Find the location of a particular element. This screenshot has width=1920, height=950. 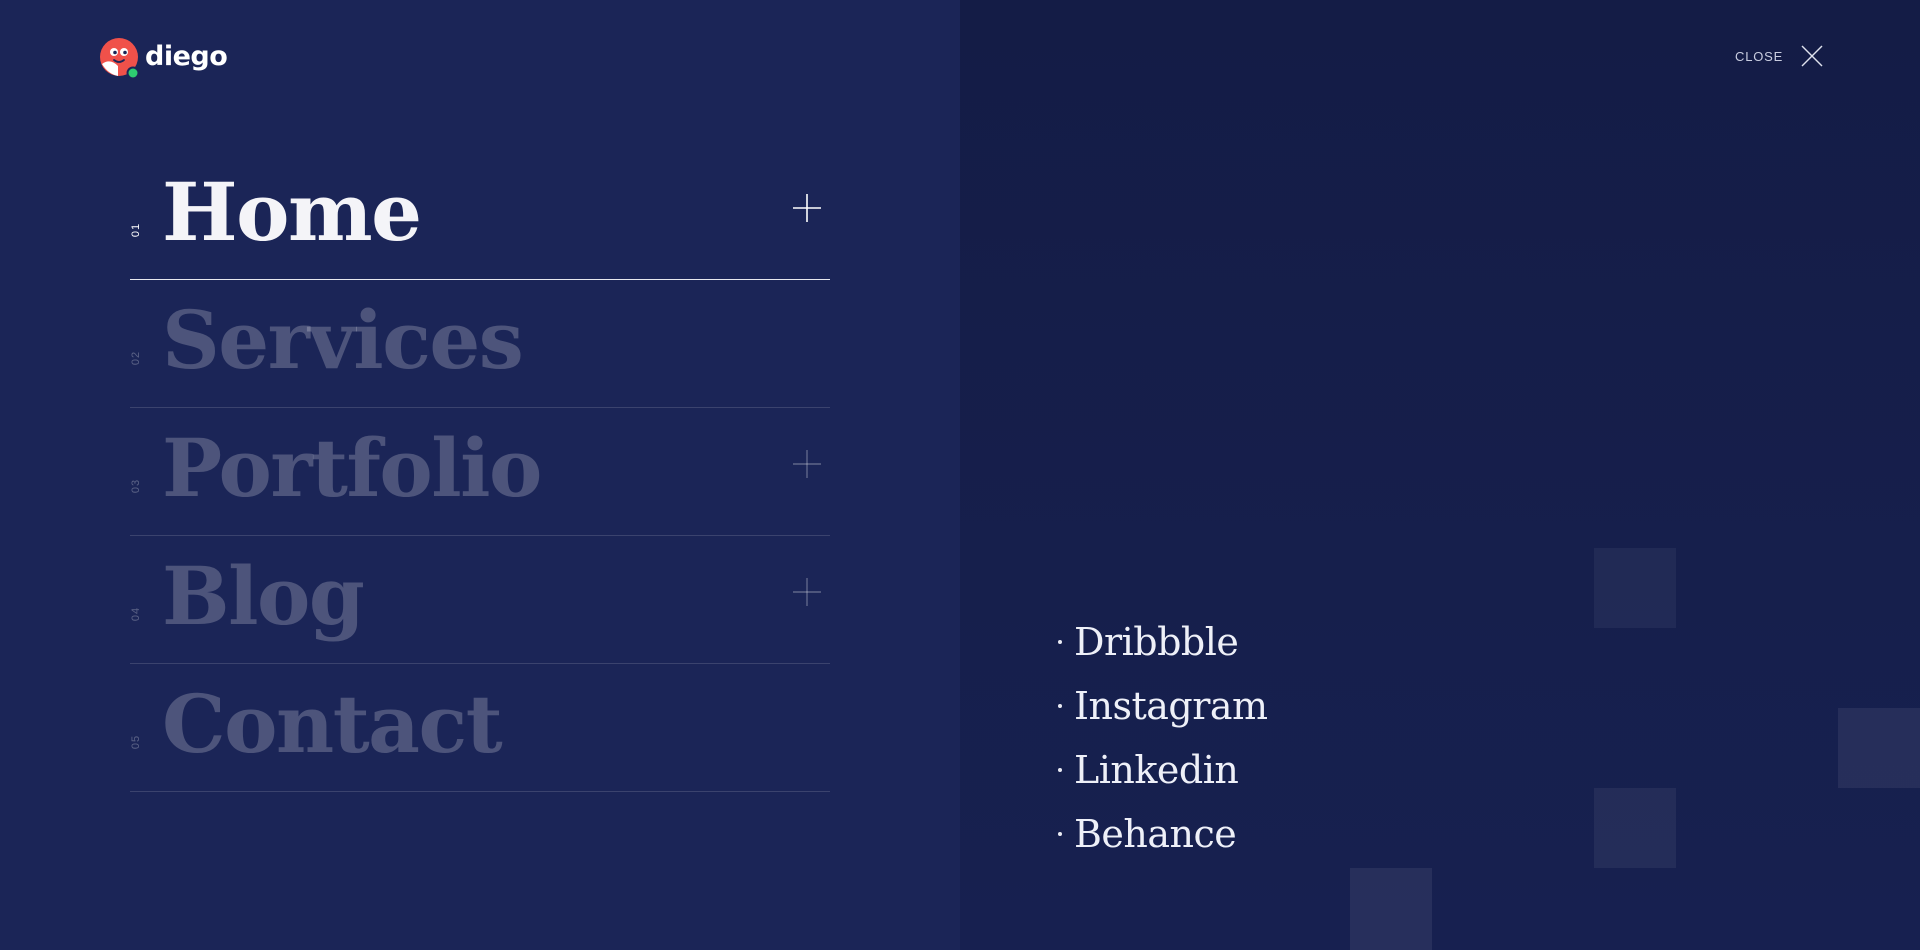

menu-item-number: 02 is located at coordinates (136, 358).